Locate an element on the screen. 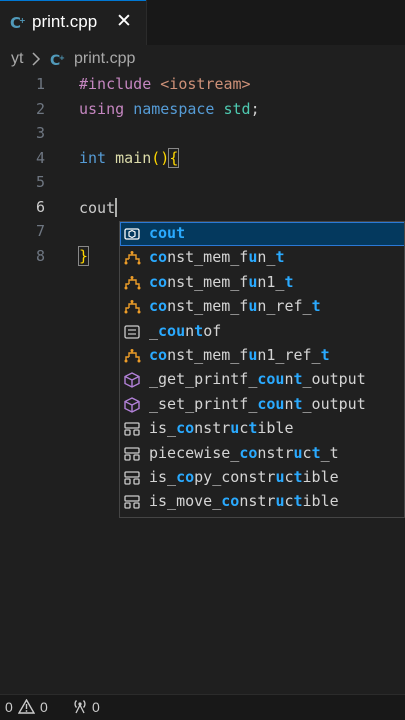  suggestion-label: piecewise_construct_t is located at coordinates (244, 453).